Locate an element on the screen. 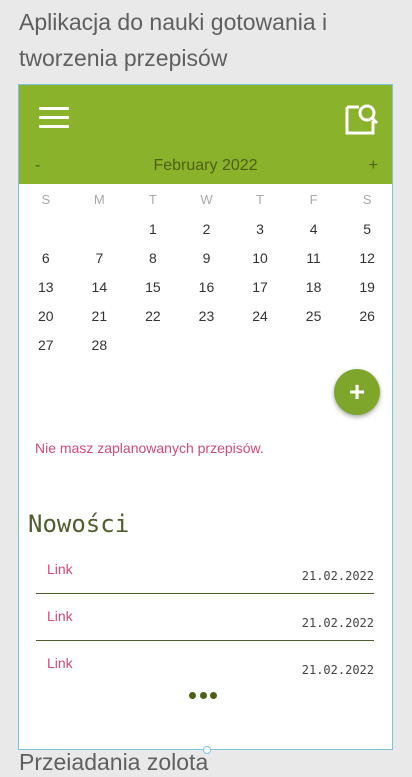 This screenshot has width=412, height=777. calendar-day: 8 is located at coordinates (153, 262).